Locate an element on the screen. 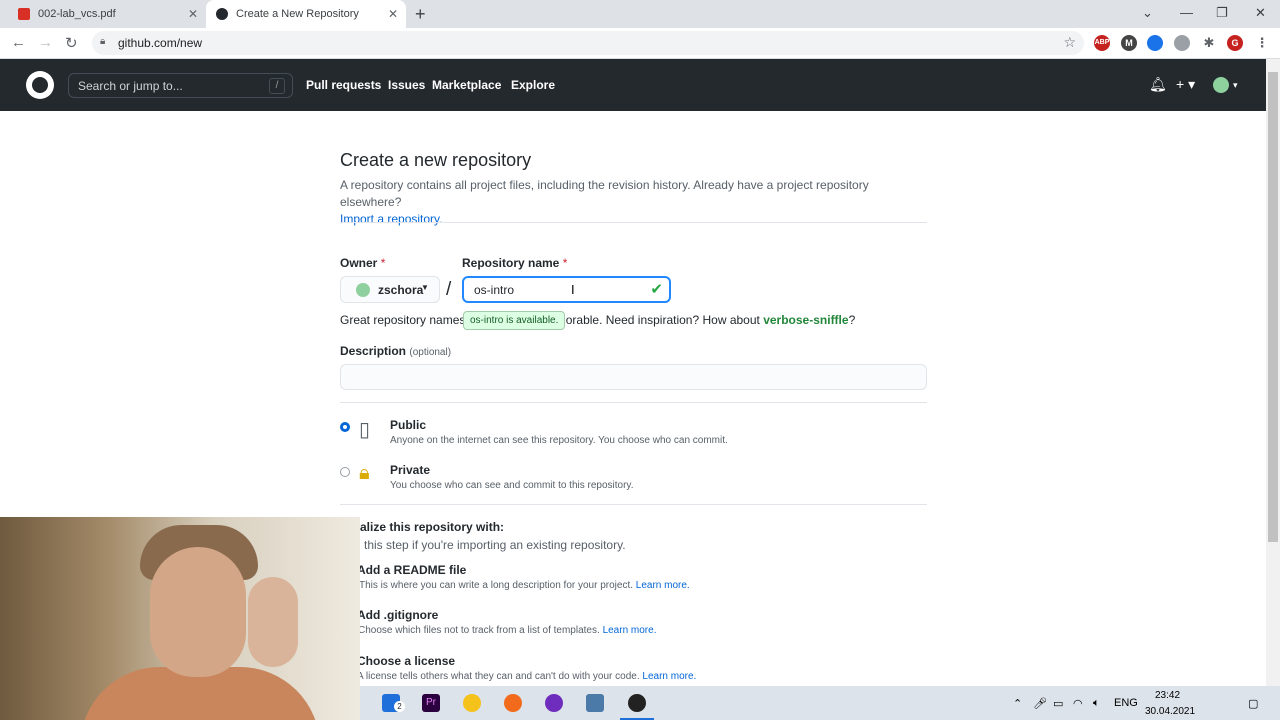 Image resolution: width=1280 pixels, height=720 pixels. tab-search-icon: ⌄ is located at coordinates (1147, 13).